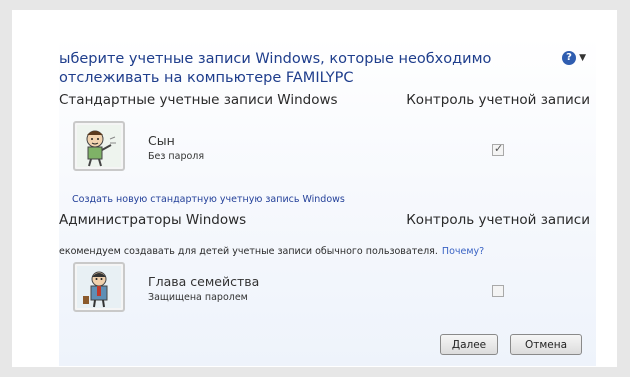 This screenshot has height=377, width=630. Describe the element at coordinates (204, 281) in the screenshot. I see `account-name: Глава семейства` at that location.